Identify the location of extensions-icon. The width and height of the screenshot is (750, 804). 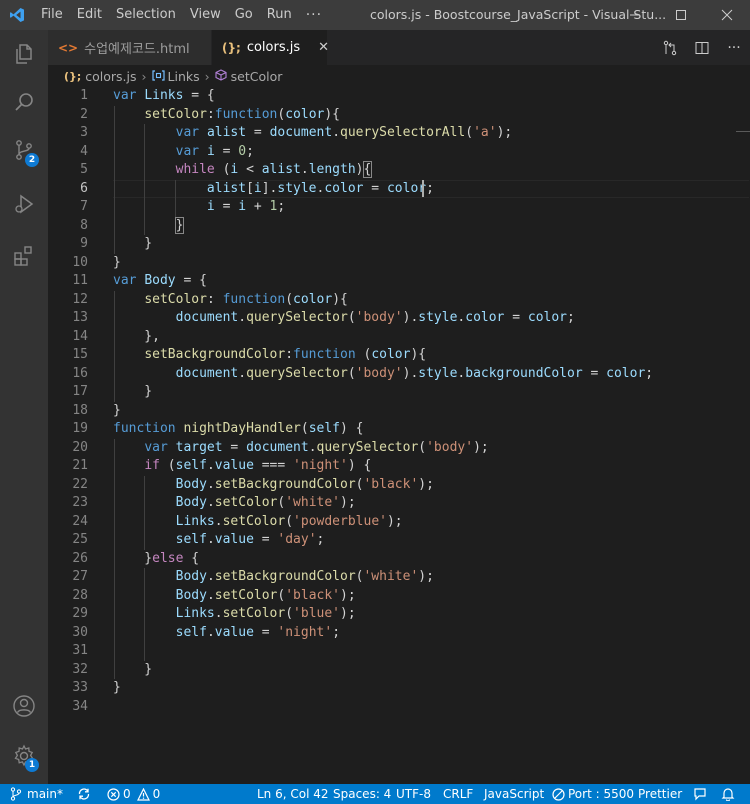
(24, 256).